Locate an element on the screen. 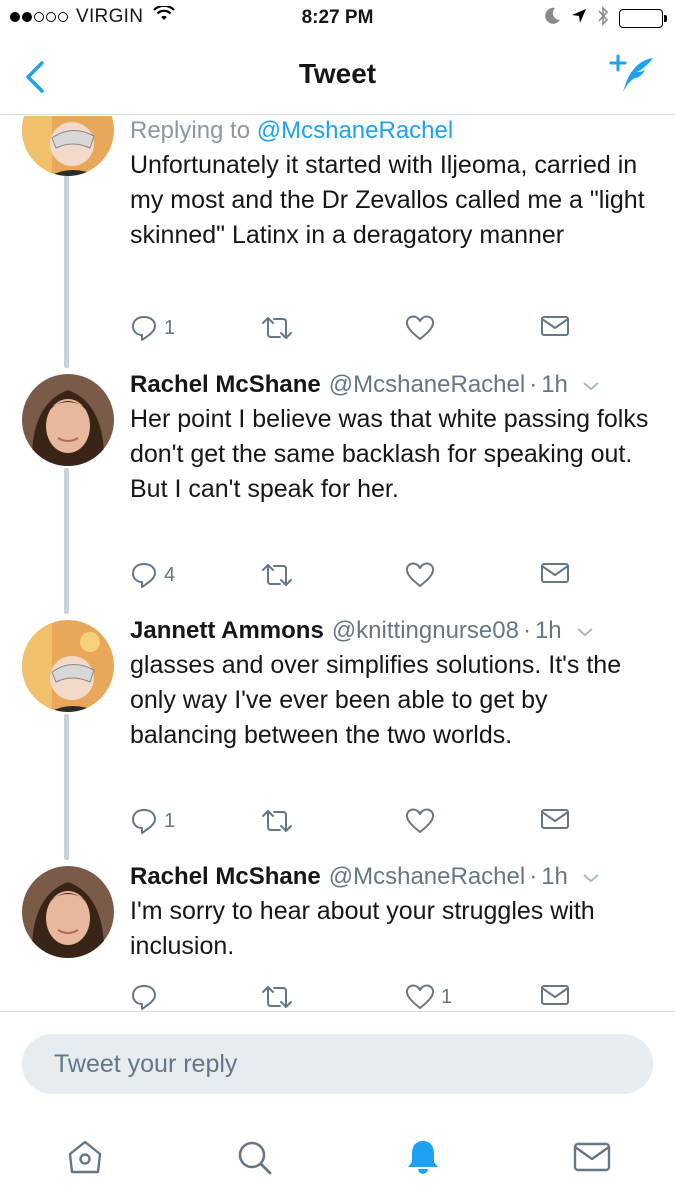 The image size is (675, 1200). tab-home is located at coordinates (85, 1157).